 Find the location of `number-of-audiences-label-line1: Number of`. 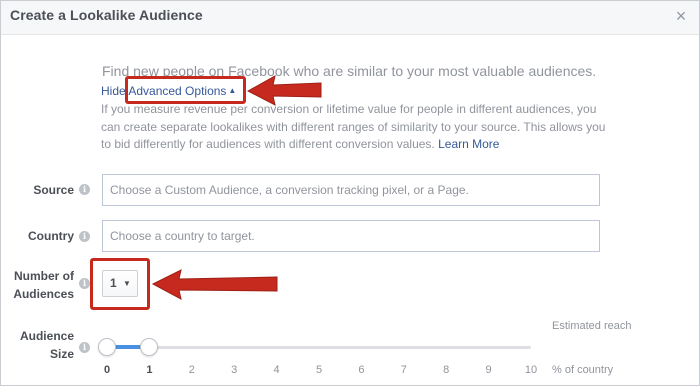

number-of-audiences-label-line1: Number of is located at coordinates (44, 276).